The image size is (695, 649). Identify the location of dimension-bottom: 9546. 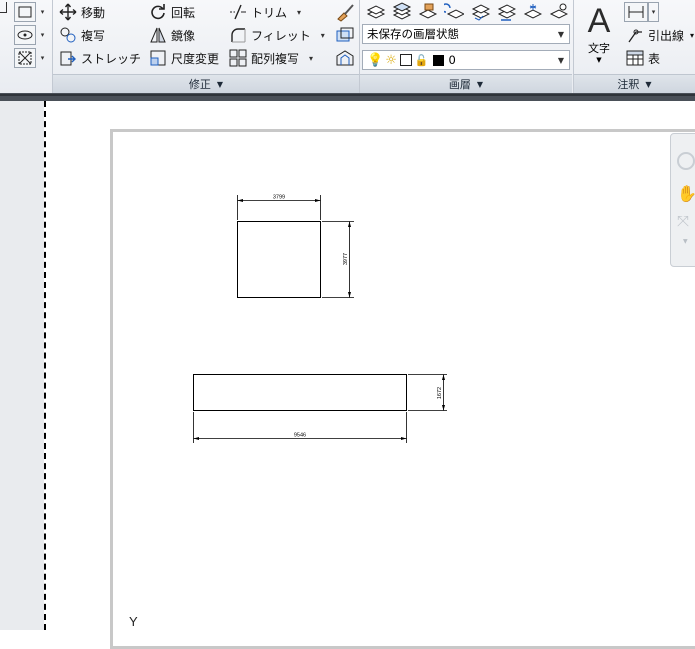
(300, 427).